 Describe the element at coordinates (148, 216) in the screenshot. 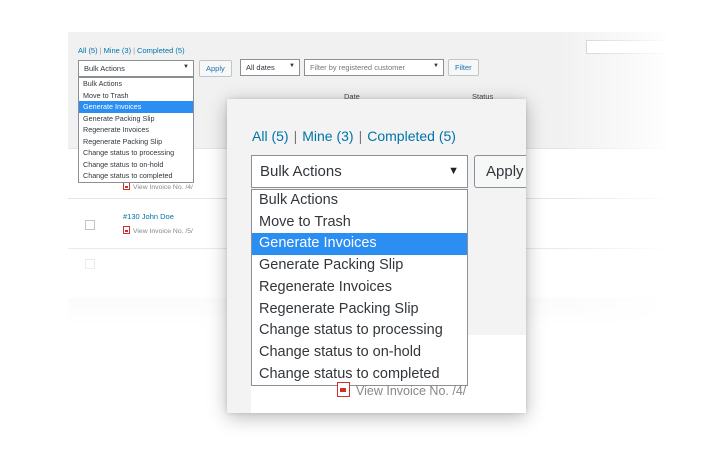

I see `order-link: #130 John Doe` at that location.